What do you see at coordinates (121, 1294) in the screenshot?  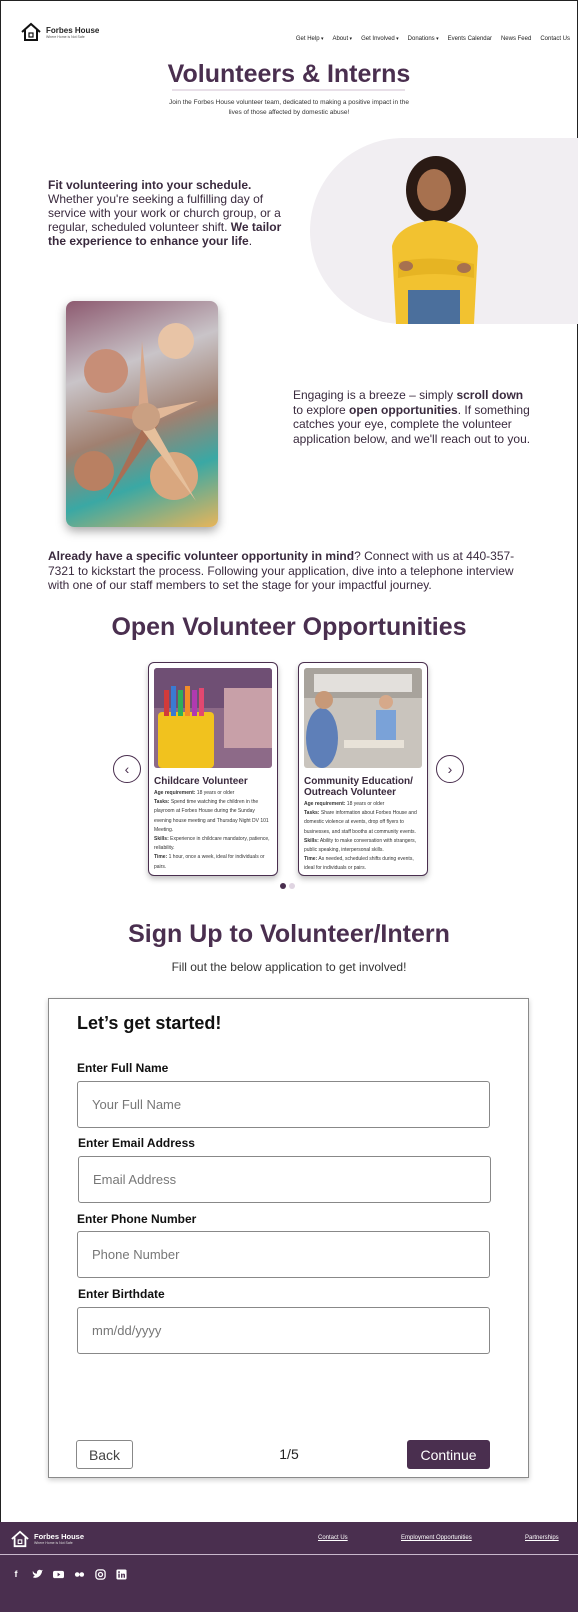 I see `birthdate-label: Enter Birthdate` at bounding box center [121, 1294].